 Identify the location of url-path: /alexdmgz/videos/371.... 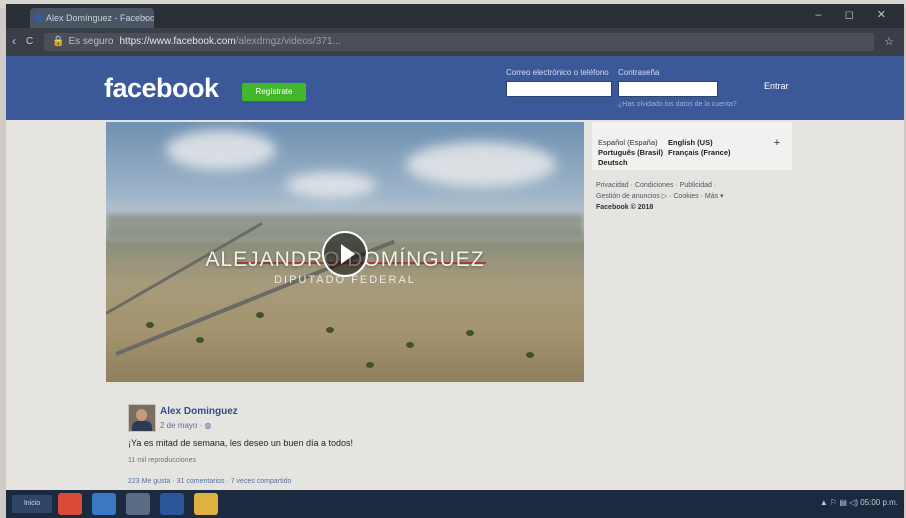
(288, 41).